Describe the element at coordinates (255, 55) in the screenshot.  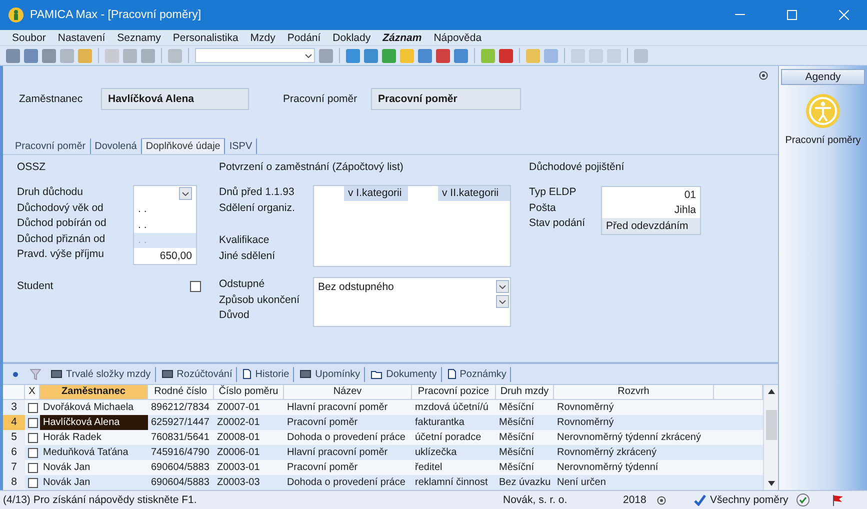
I see `toolbar-combo-field` at that location.